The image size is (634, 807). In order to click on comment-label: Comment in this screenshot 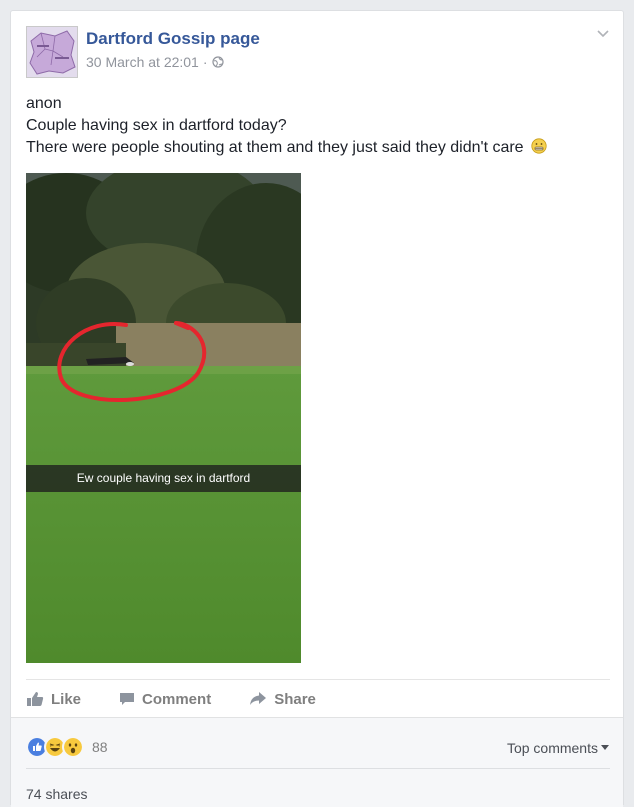, I will do `click(177, 699)`.